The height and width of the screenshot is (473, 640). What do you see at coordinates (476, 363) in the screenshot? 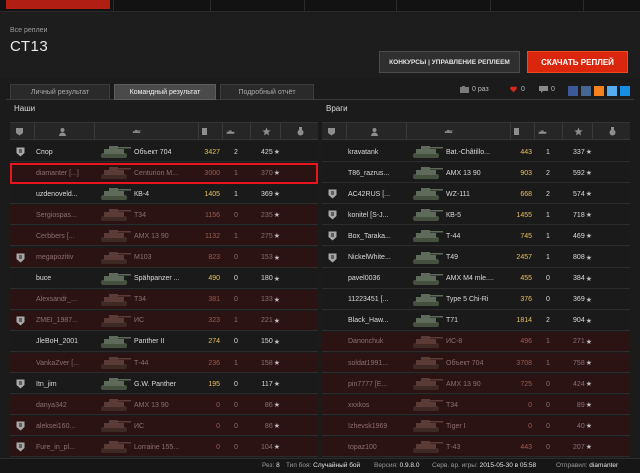
I see `enemy-player-row: soldat1991... Объект 704 3708 1 758 ★` at bounding box center [476, 363].